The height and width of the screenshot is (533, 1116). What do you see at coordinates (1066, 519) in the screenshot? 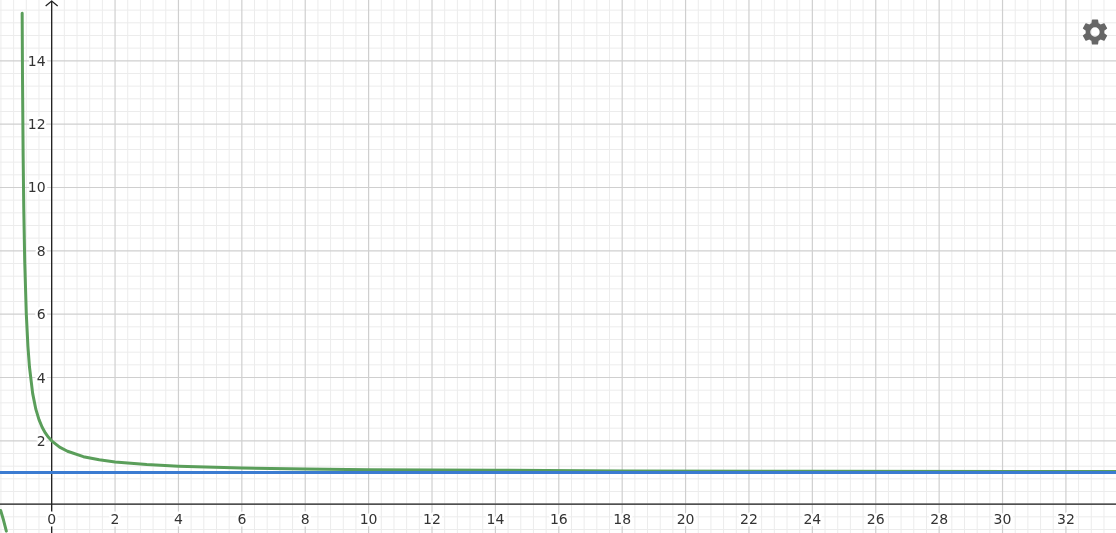
I see `tick-label: 32` at bounding box center [1066, 519].